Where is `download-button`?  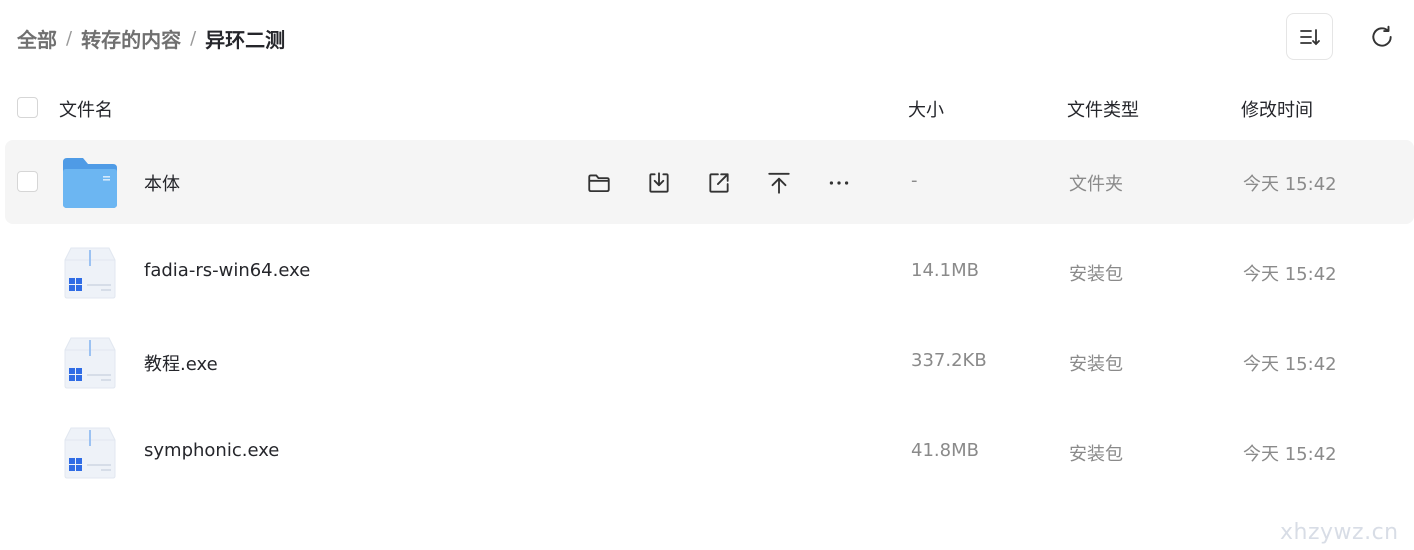
download-button is located at coordinates (659, 183).